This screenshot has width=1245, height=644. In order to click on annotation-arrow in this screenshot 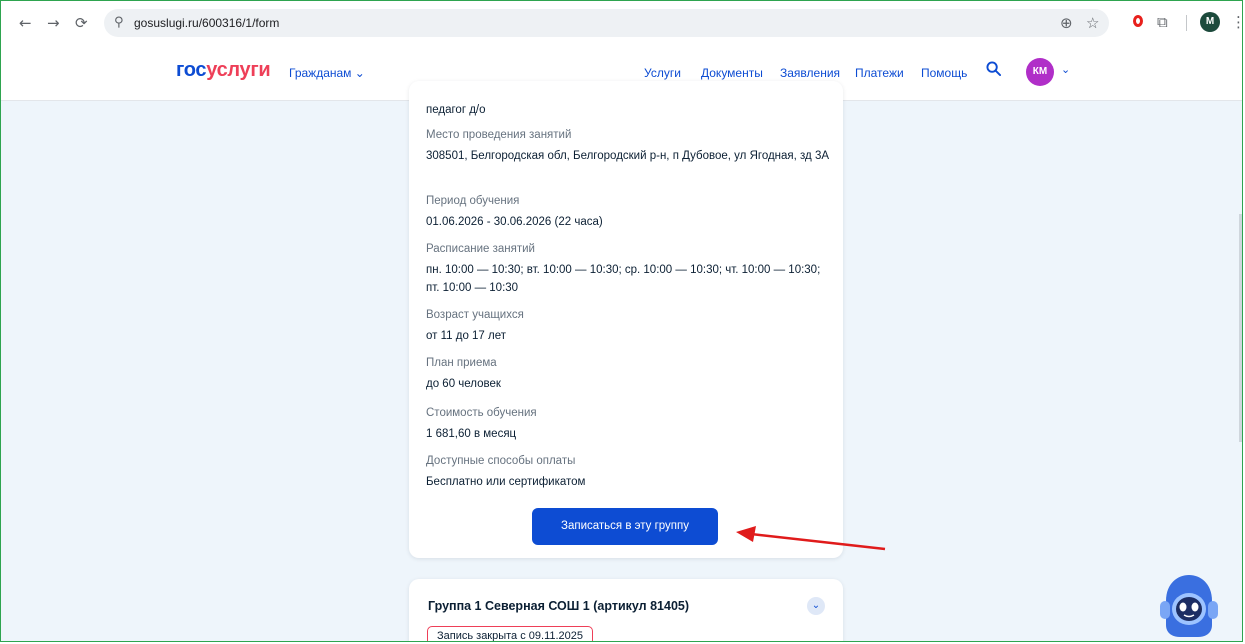, I will do `click(811, 538)`.